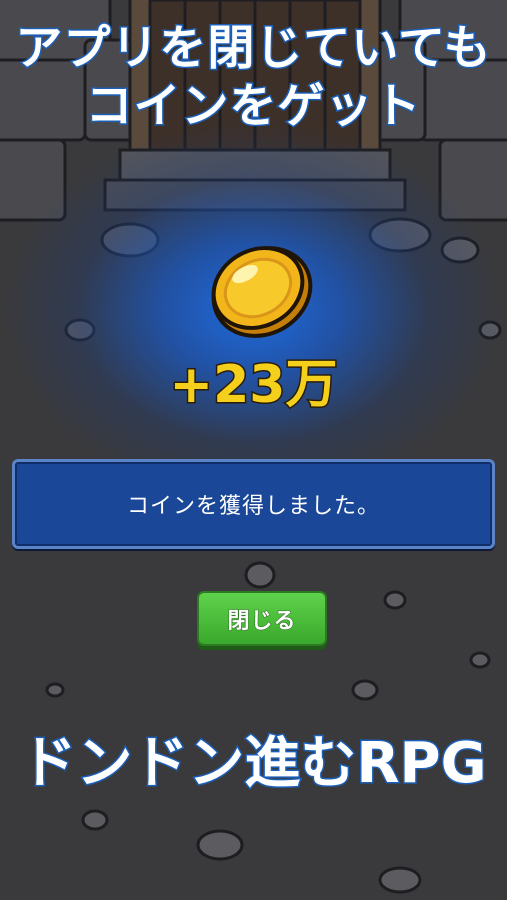 This screenshot has height=900, width=507. I want to click on coin-acquired-message: コインを獲得しました。, so click(253, 506).